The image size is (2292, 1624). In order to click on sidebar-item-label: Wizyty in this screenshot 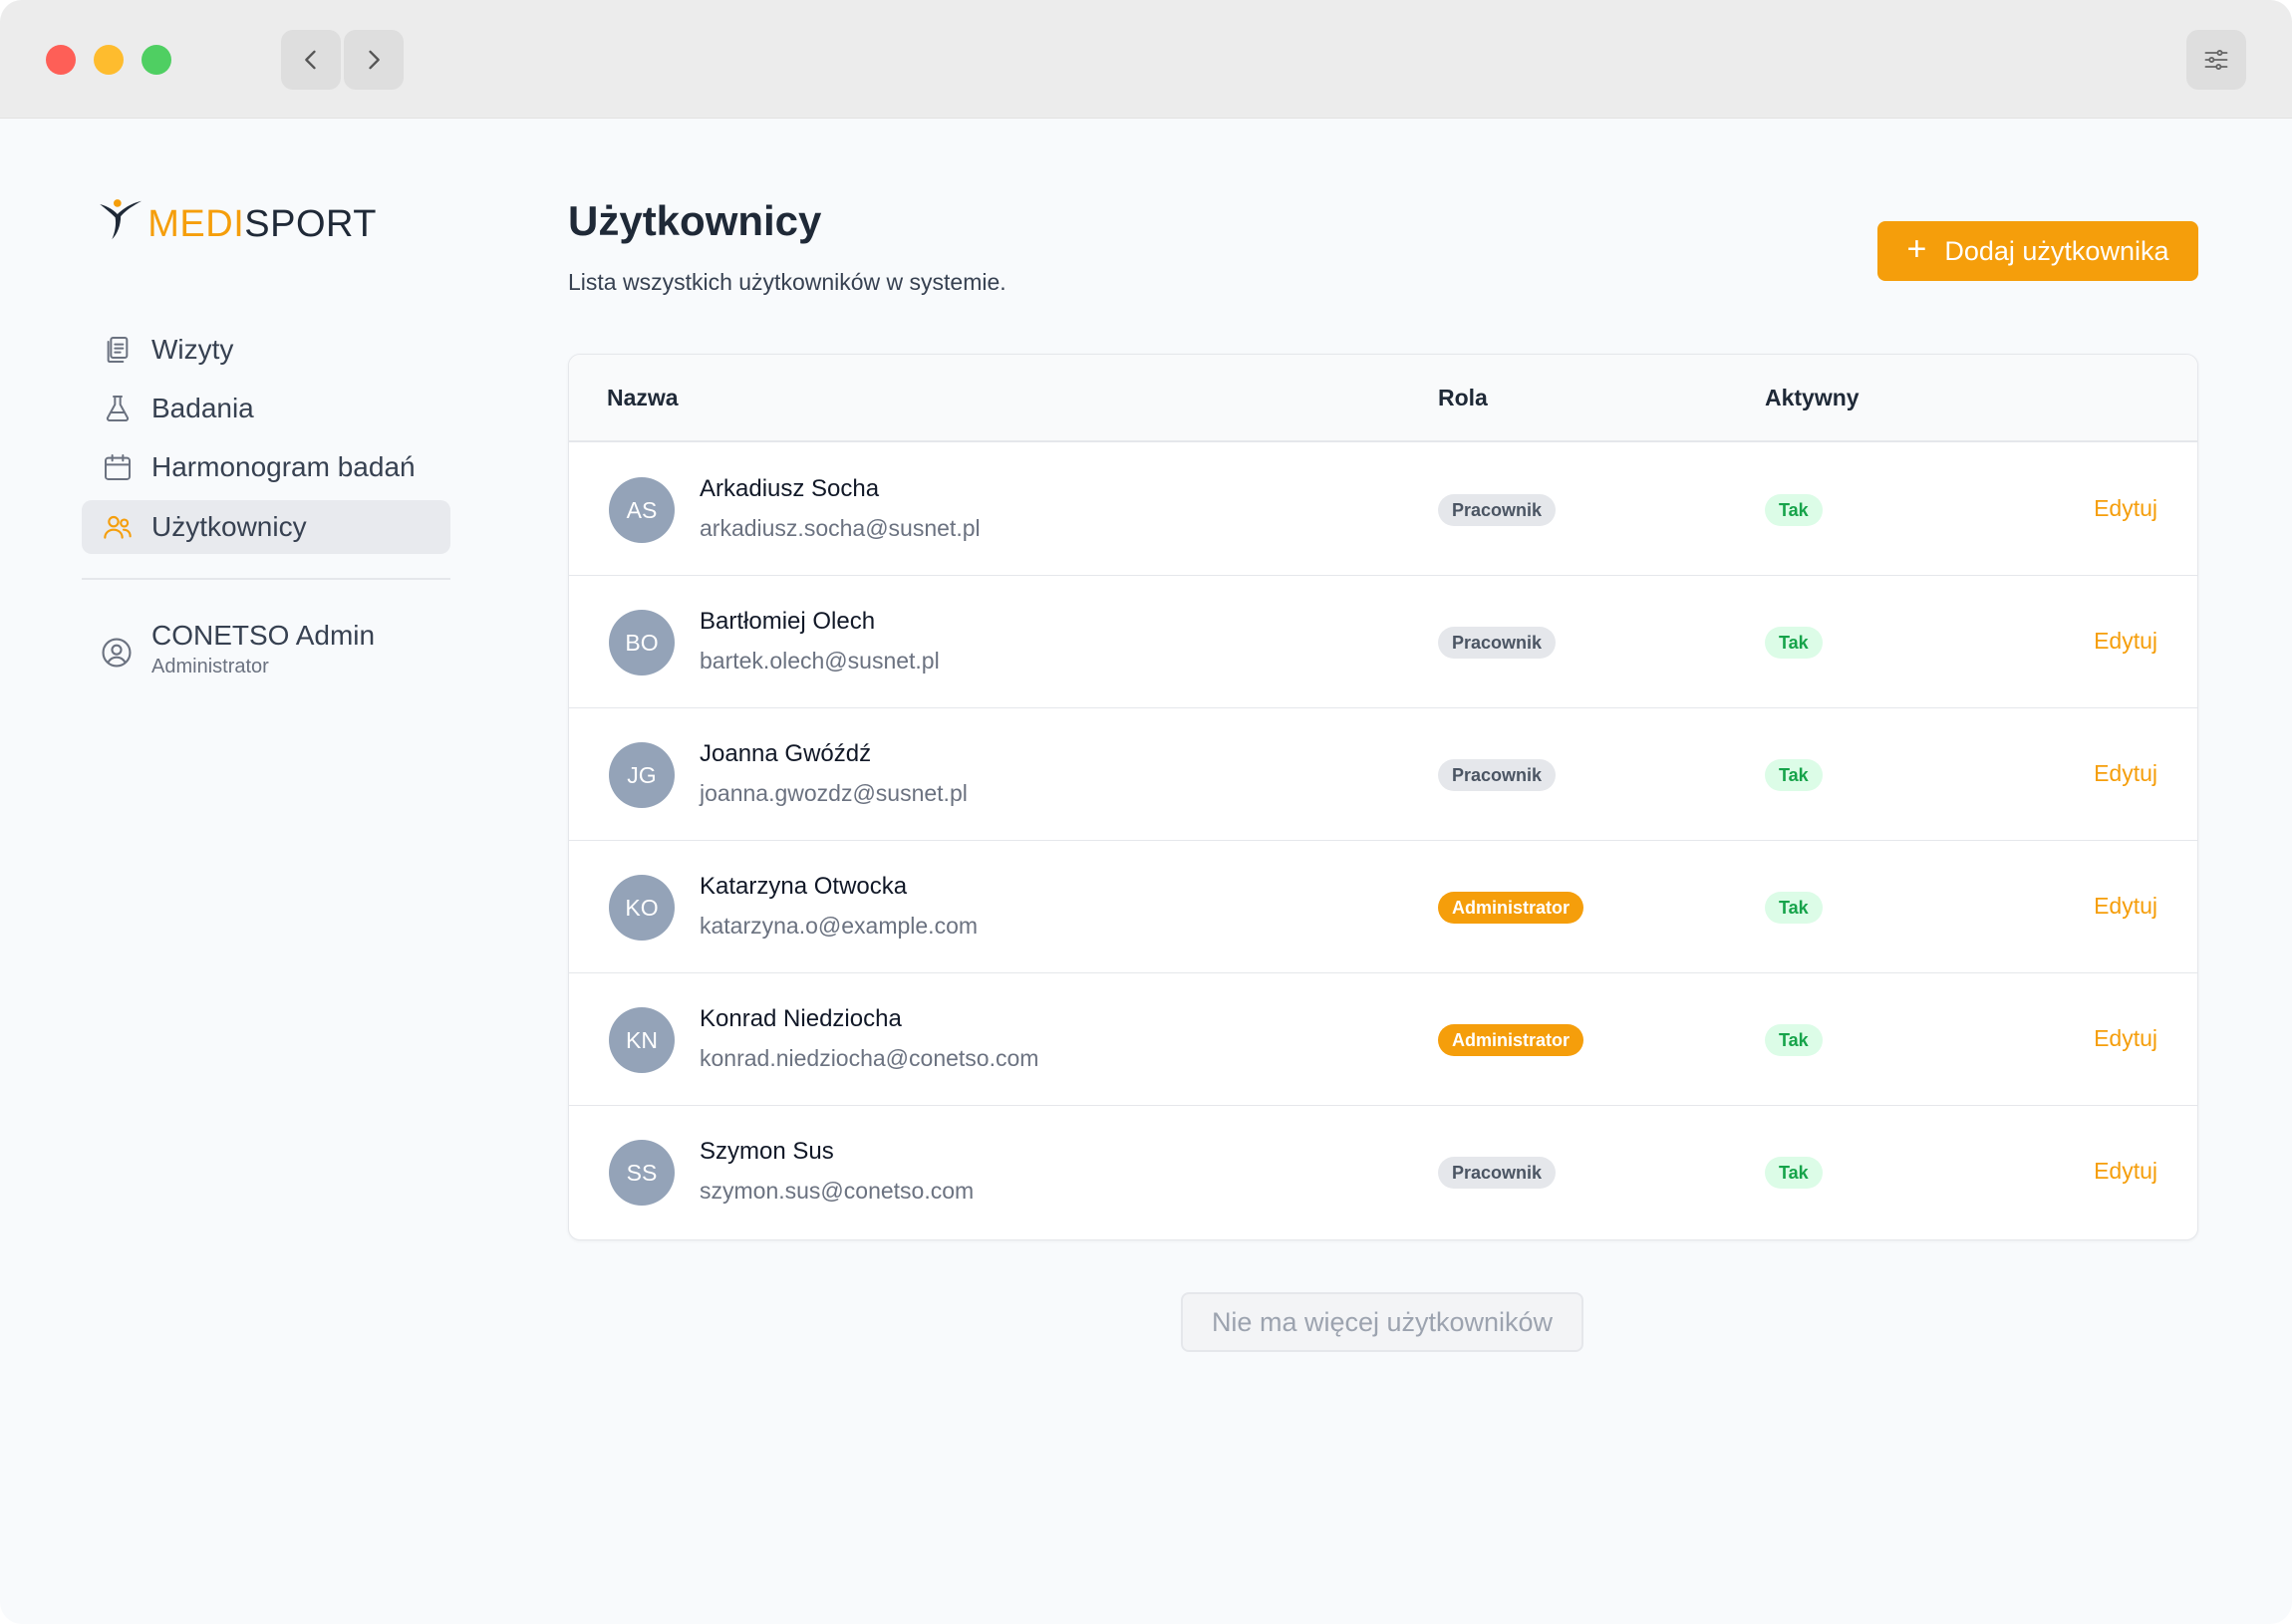, I will do `click(192, 349)`.